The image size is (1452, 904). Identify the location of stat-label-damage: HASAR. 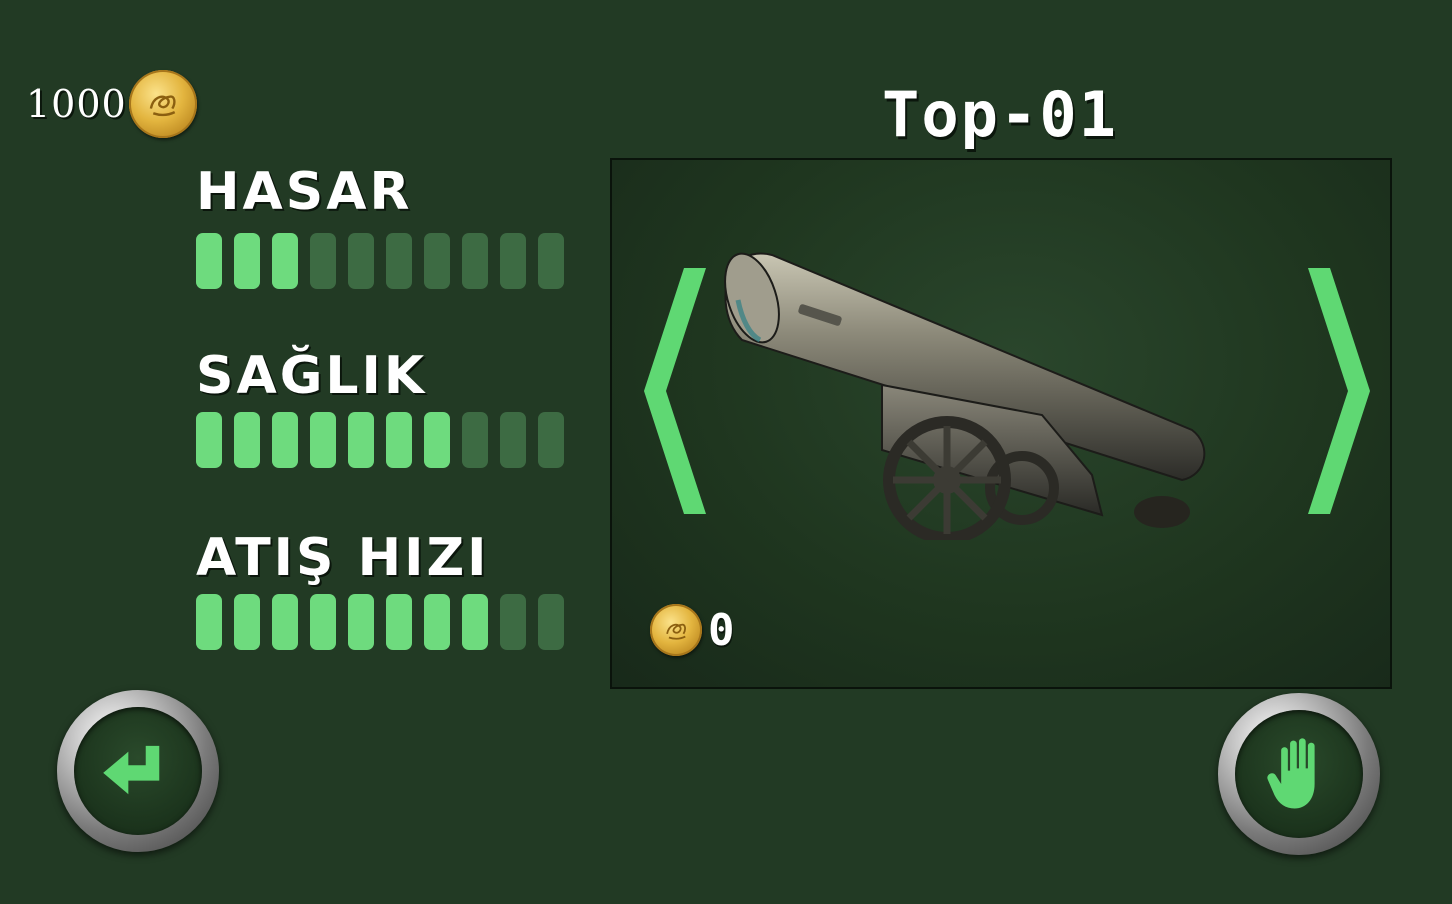
(304, 192).